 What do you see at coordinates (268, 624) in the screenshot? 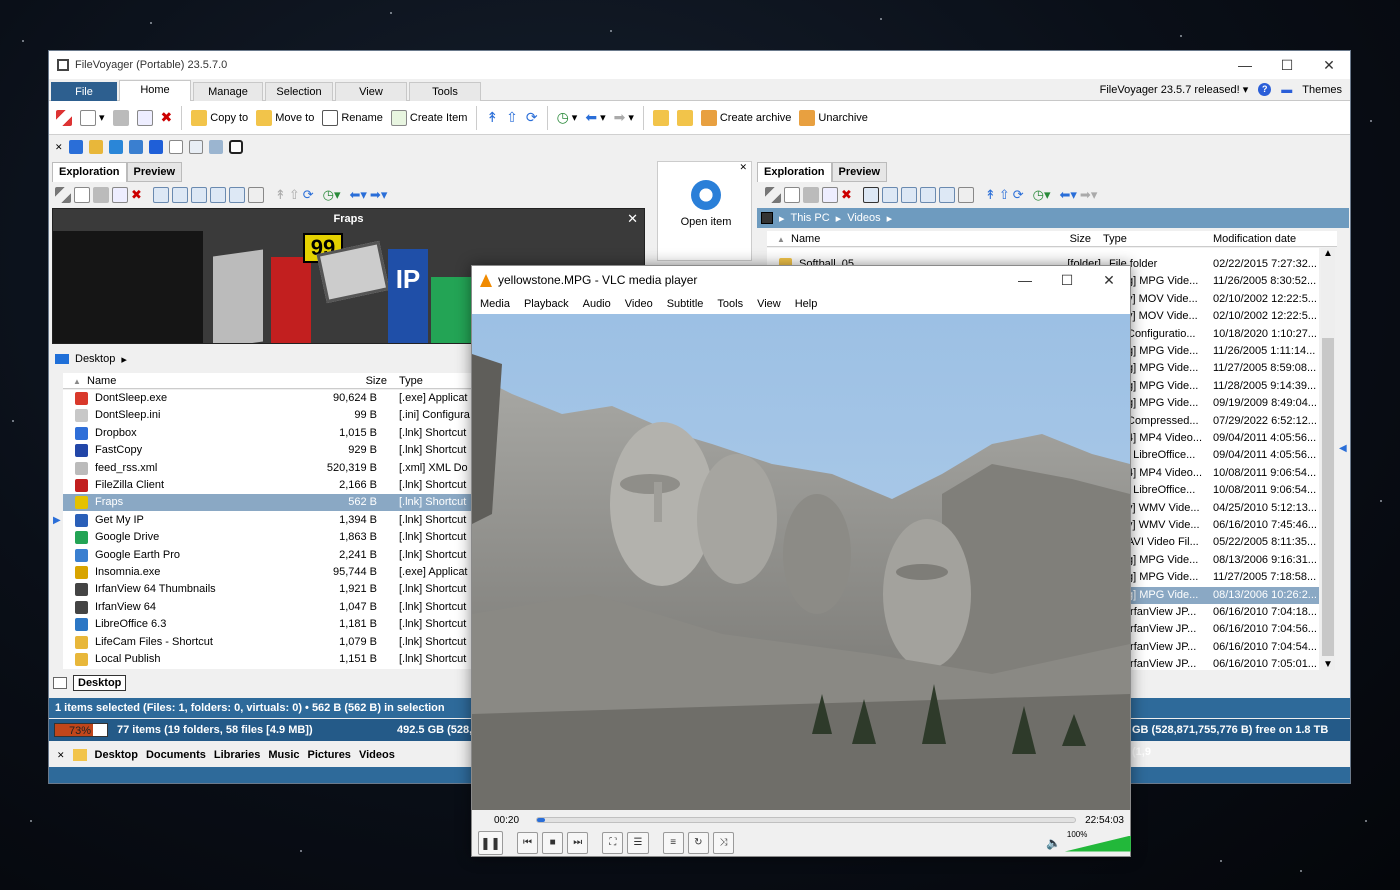
I see `file-row: LibreOffice 6.3 1,181 B [.lnk] Shortcut` at bounding box center [268, 624].